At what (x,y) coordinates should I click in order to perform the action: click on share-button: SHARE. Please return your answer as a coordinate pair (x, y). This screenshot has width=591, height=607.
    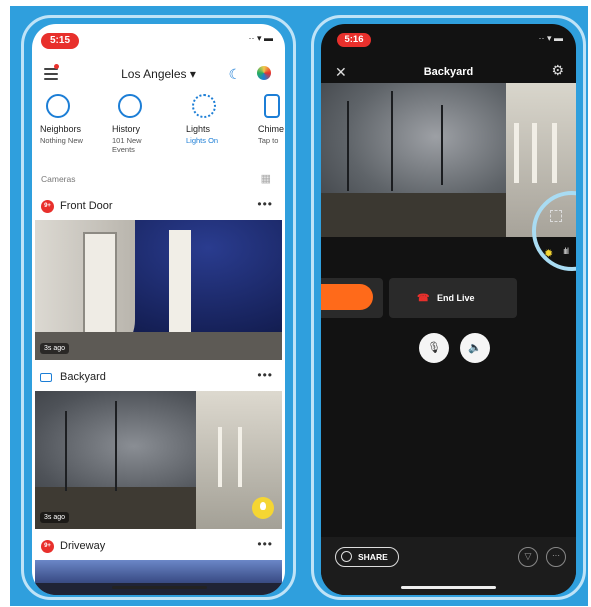
    Looking at the image, I should click on (367, 557).